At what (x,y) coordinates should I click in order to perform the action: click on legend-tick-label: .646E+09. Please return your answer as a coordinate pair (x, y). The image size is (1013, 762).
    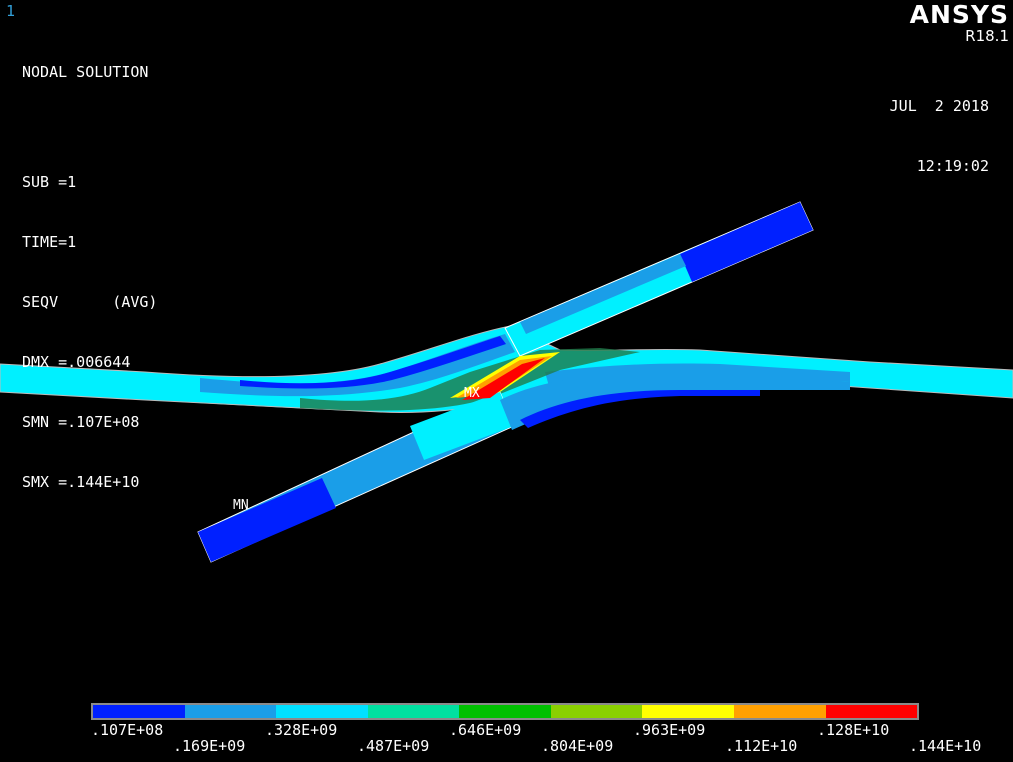
    Looking at the image, I should click on (485, 730).